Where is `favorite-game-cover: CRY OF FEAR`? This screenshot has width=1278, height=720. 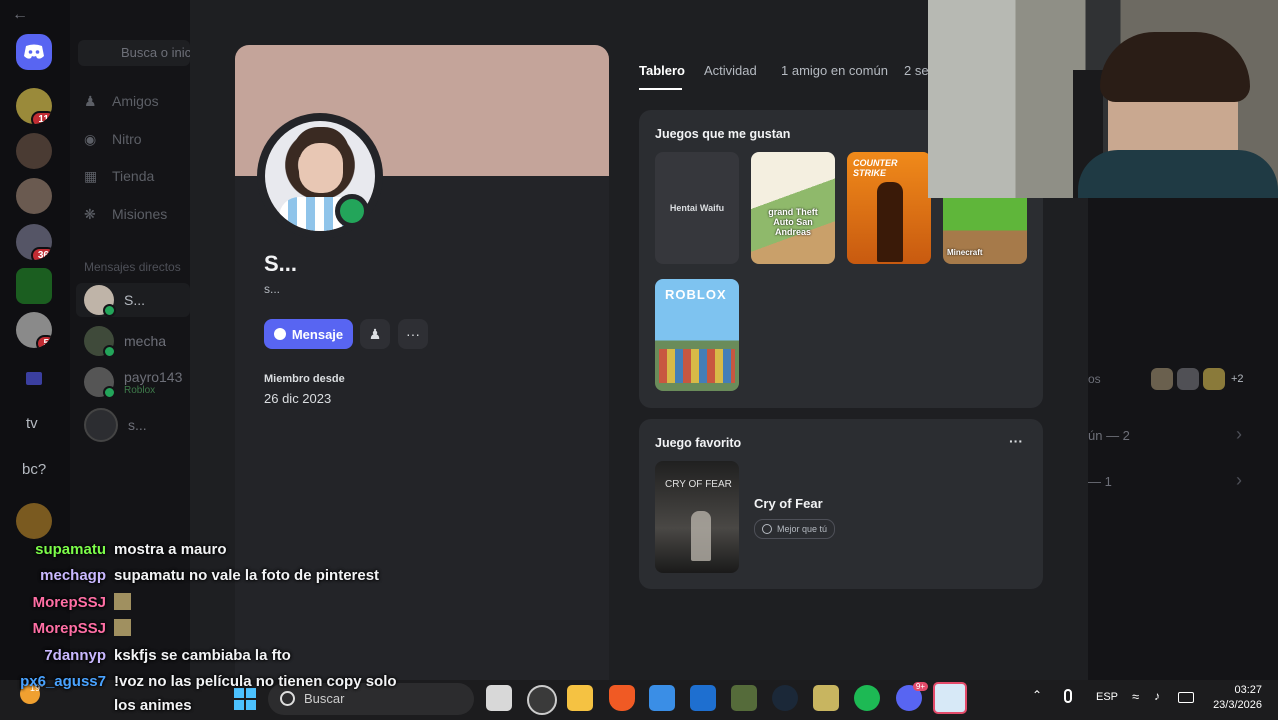 favorite-game-cover: CRY OF FEAR is located at coordinates (697, 517).